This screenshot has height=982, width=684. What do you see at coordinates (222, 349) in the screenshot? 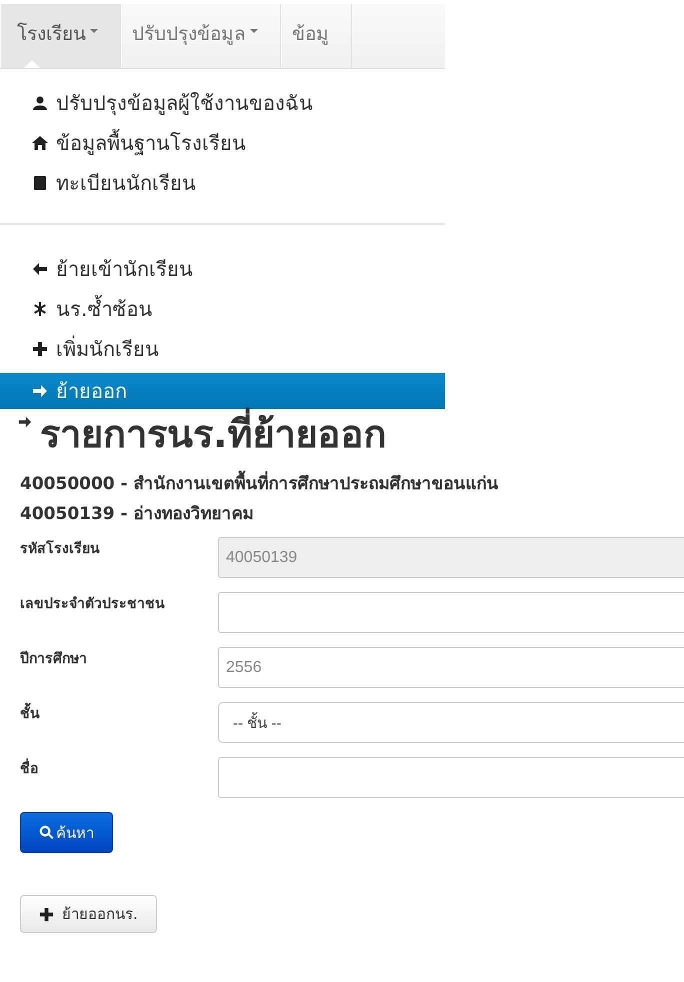
I see `menu-item: เพิ่มนักเรียน` at bounding box center [222, 349].